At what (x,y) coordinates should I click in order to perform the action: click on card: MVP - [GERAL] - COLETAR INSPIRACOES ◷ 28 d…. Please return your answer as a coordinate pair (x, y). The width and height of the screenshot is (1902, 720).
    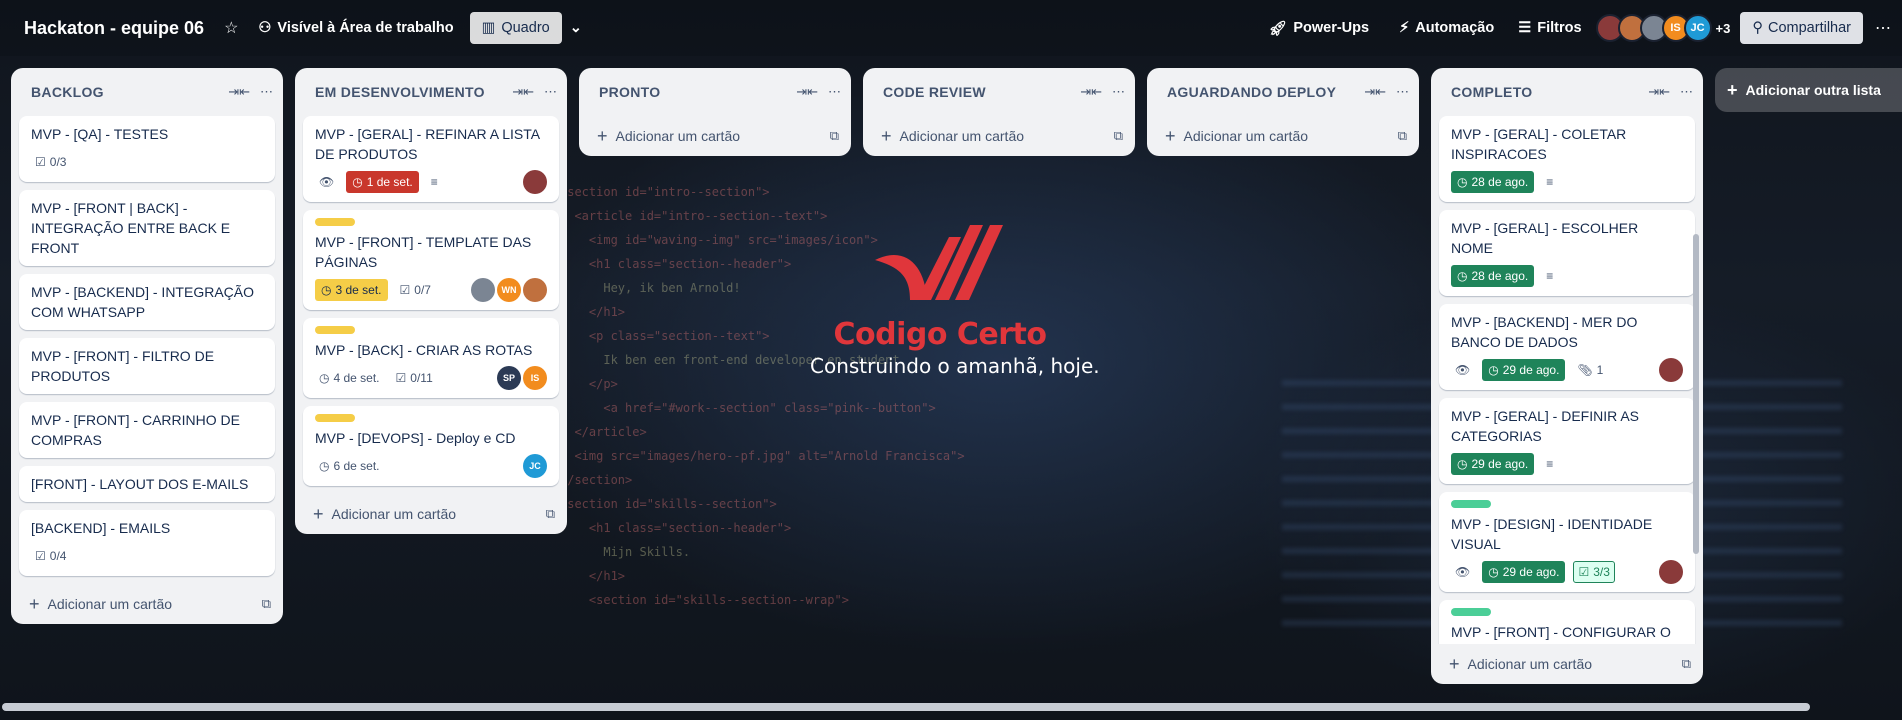
    Looking at the image, I should click on (1567, 159).